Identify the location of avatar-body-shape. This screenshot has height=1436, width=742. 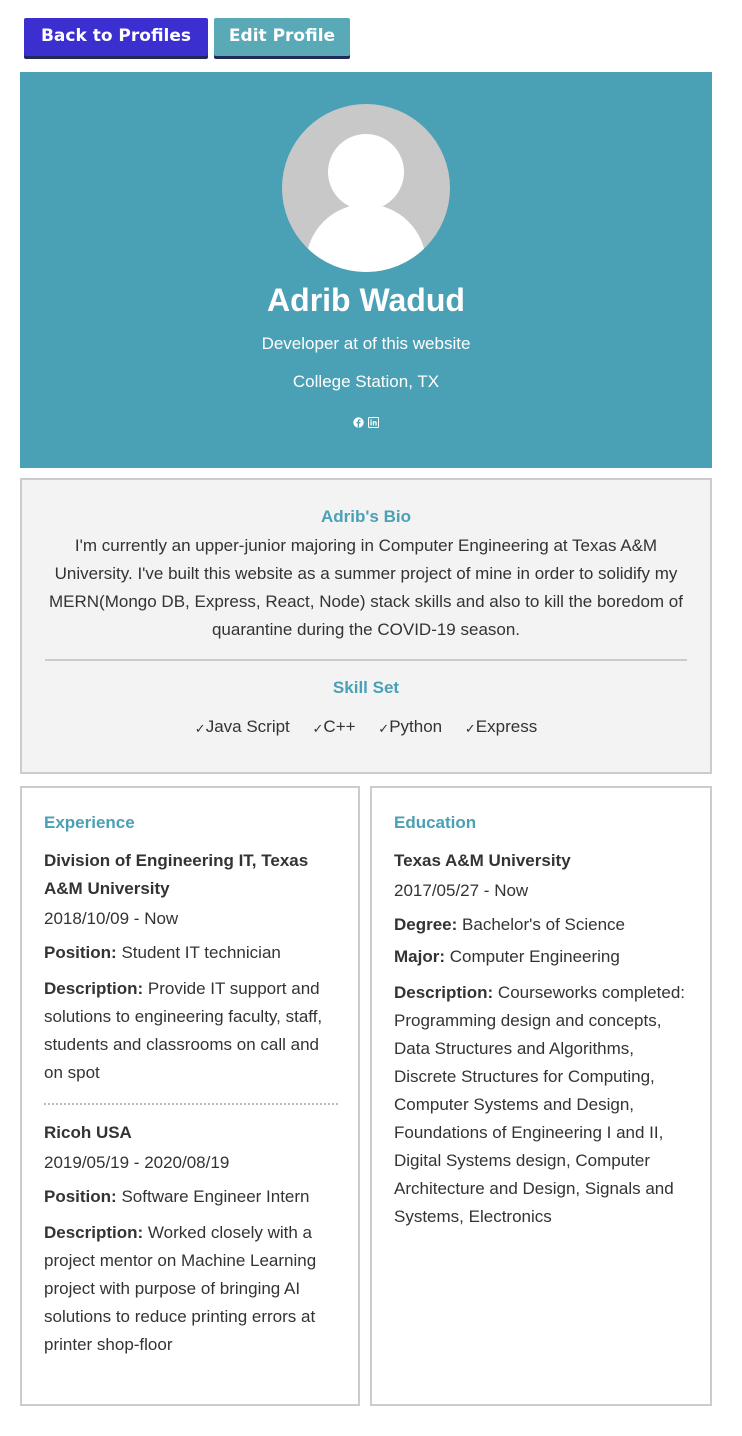
(366, 238).